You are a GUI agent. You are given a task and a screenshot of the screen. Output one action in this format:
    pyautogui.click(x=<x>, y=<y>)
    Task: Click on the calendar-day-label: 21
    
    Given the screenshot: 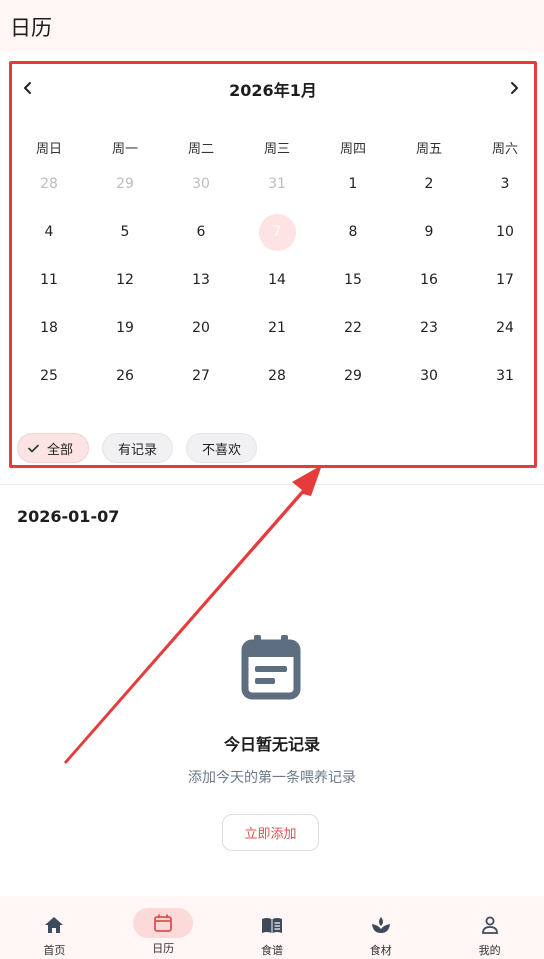 What is the action you would take?
    pyautogui.click(x=277, y=328)
    